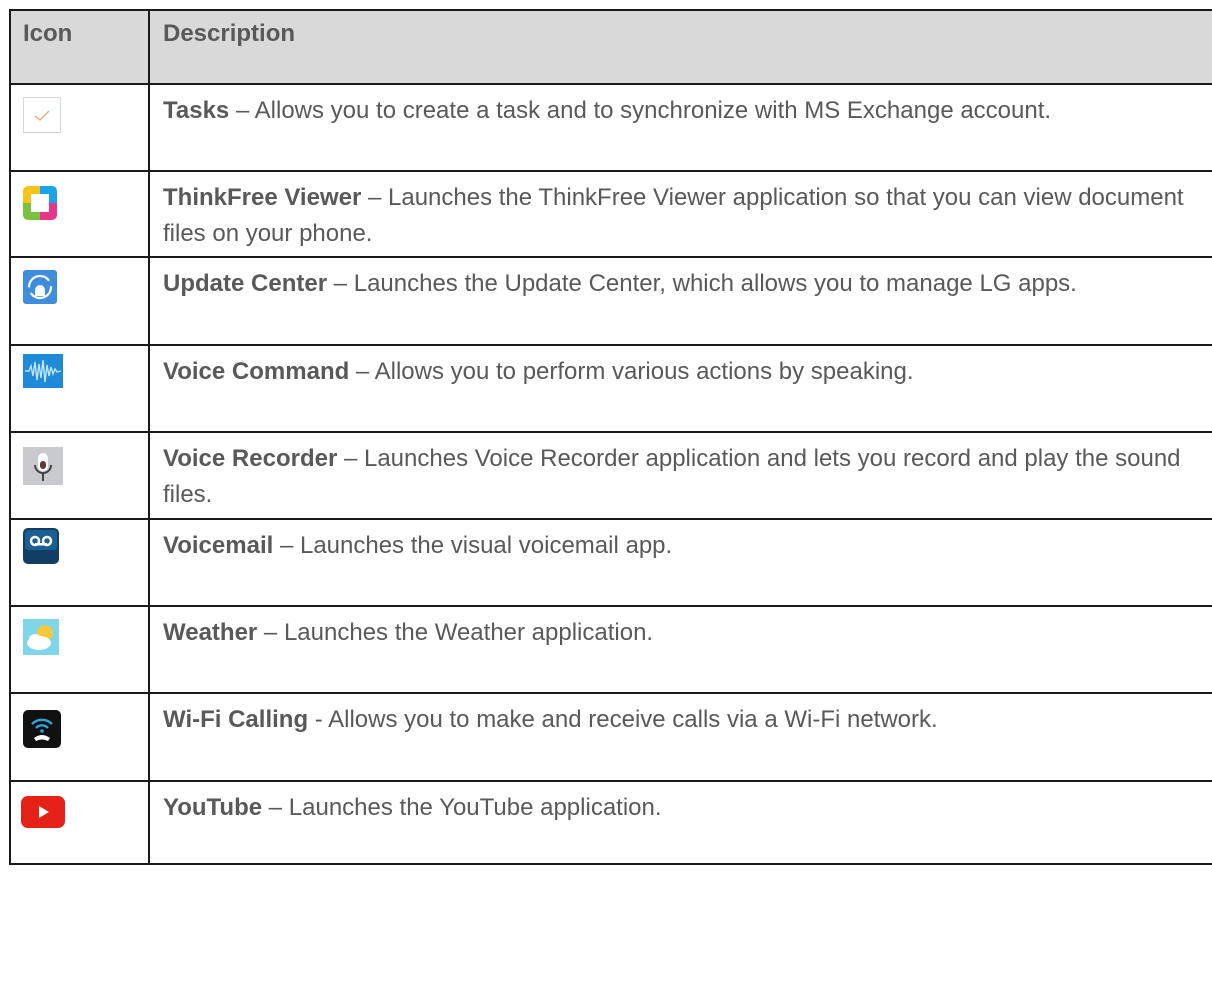 This screenshot has width=1212, height=1006. What do you see at coordinates (245, 283) in the screenshot?
I see `app-name: Update Center` at bounding box center [245, 283].